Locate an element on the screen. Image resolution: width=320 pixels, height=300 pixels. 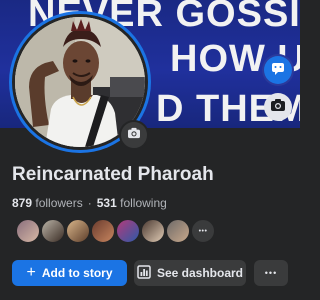
more-icon: ••• is located at coordinates (271, 273).